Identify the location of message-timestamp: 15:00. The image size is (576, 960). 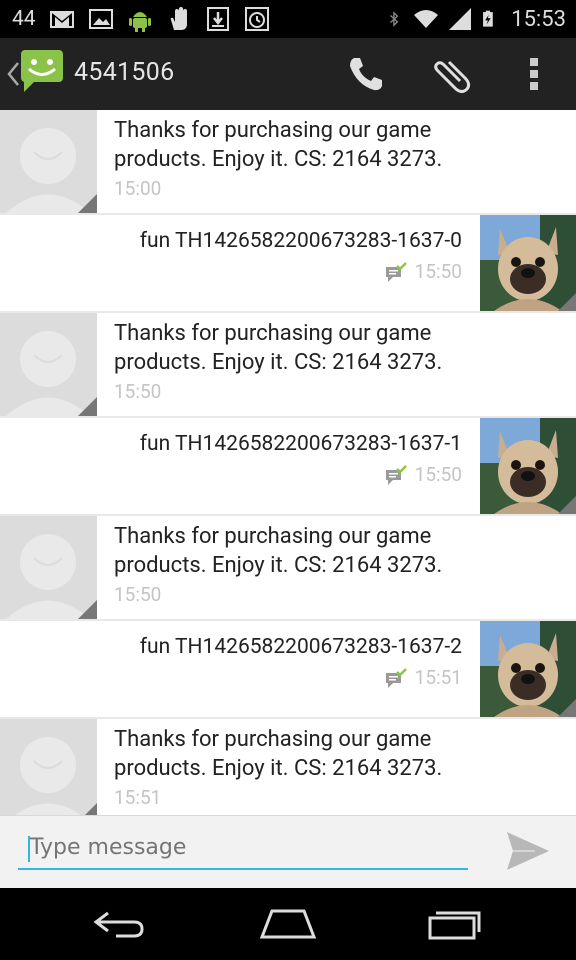
(138, 188).